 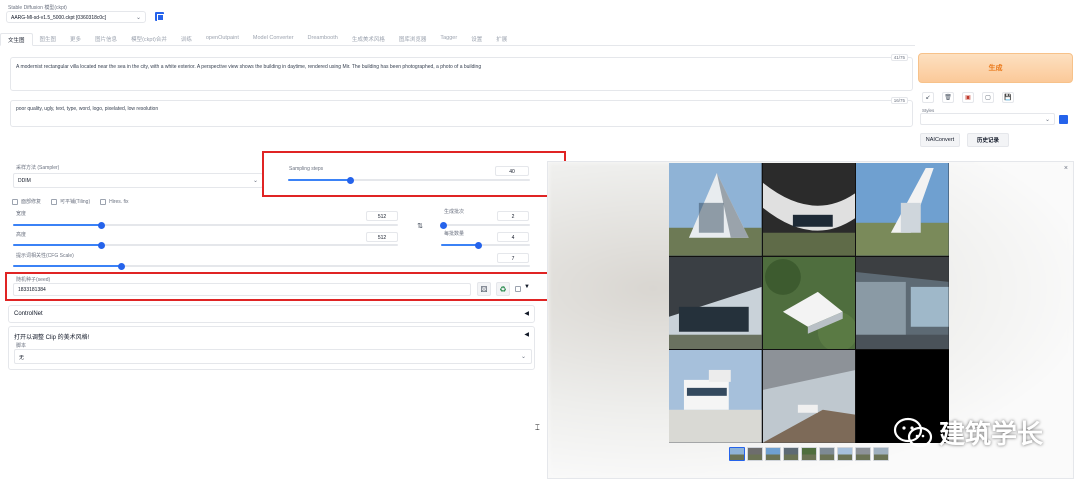 What do you see at coordinates (537, 427) in the screenshot?
I see `mouse-cursor-icon: ⌶` at bounding box center [537, 427].